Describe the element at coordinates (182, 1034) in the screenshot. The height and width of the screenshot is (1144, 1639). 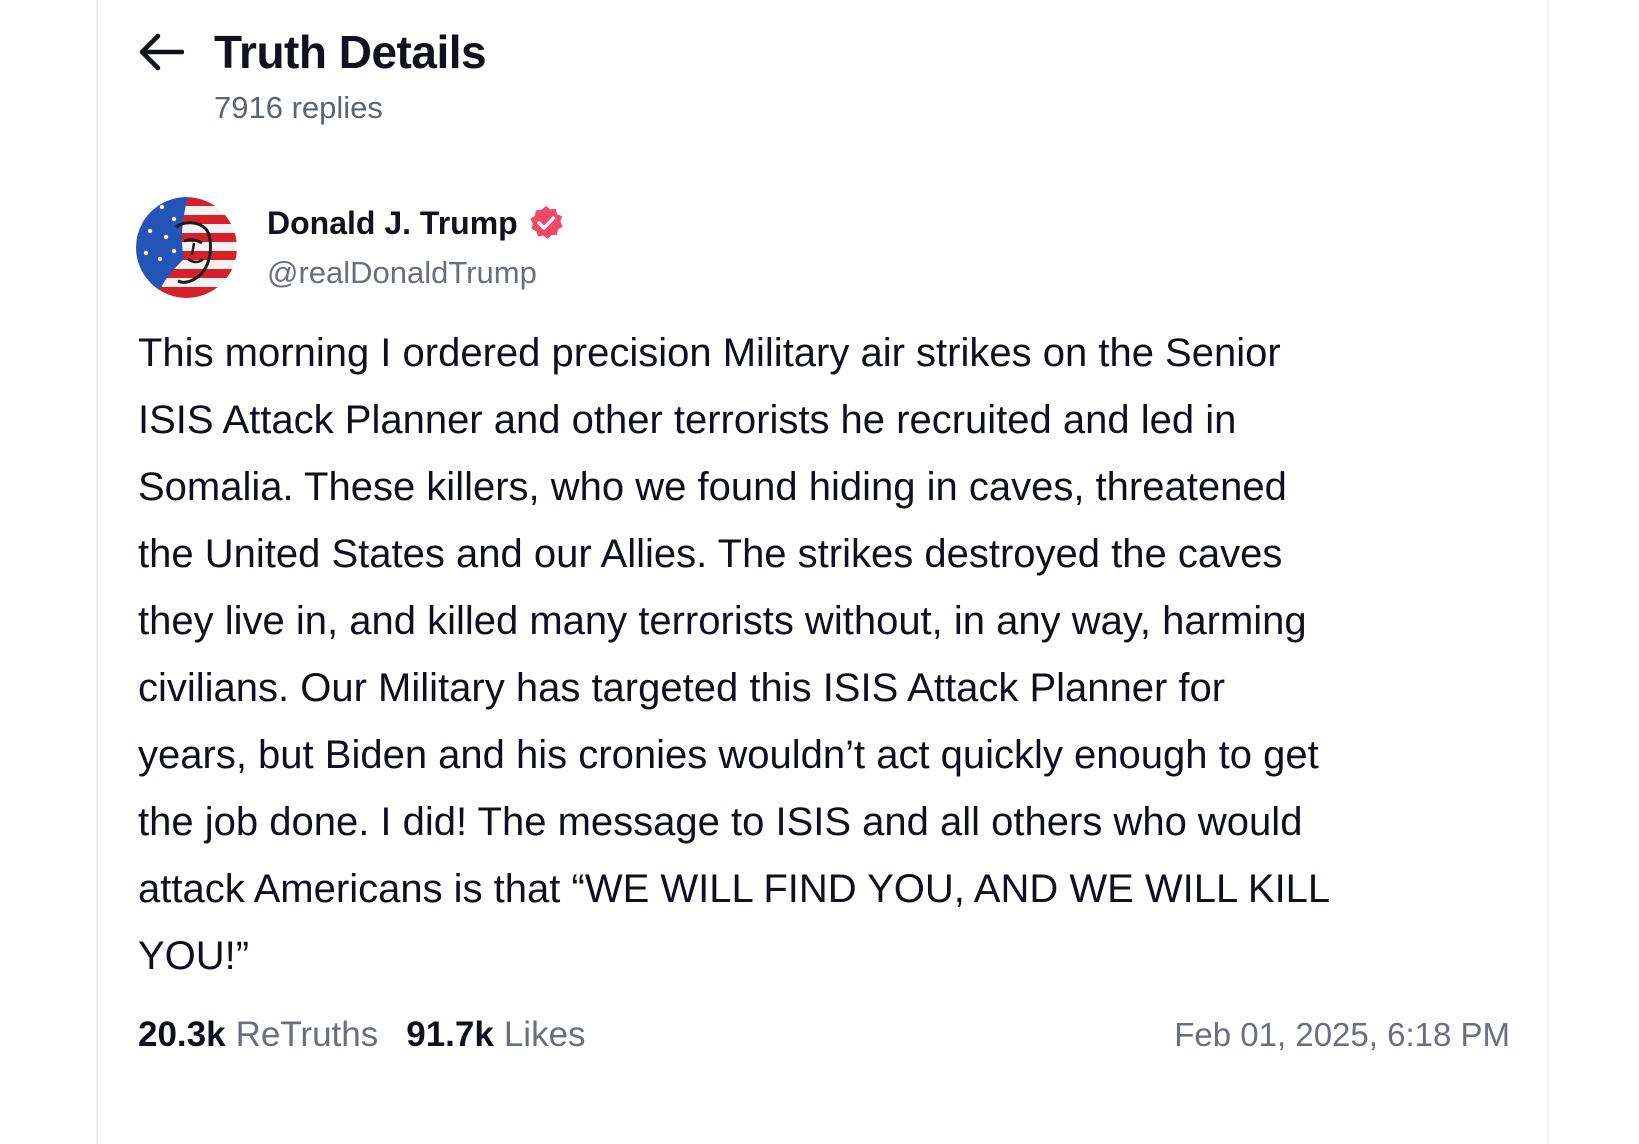
I see `retruths-count: 20.3k` at that location.